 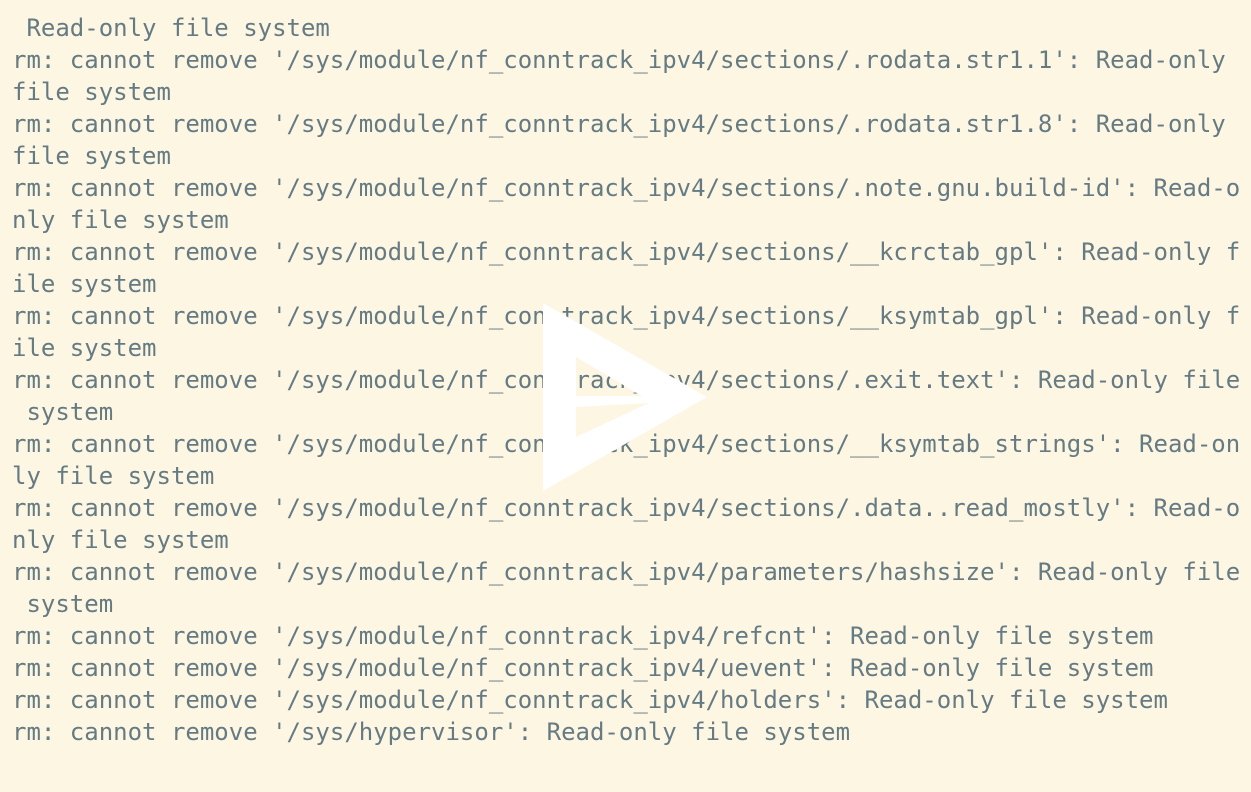 I want to click on terminal-line: Read-only file system, so click(x=171, y=28).